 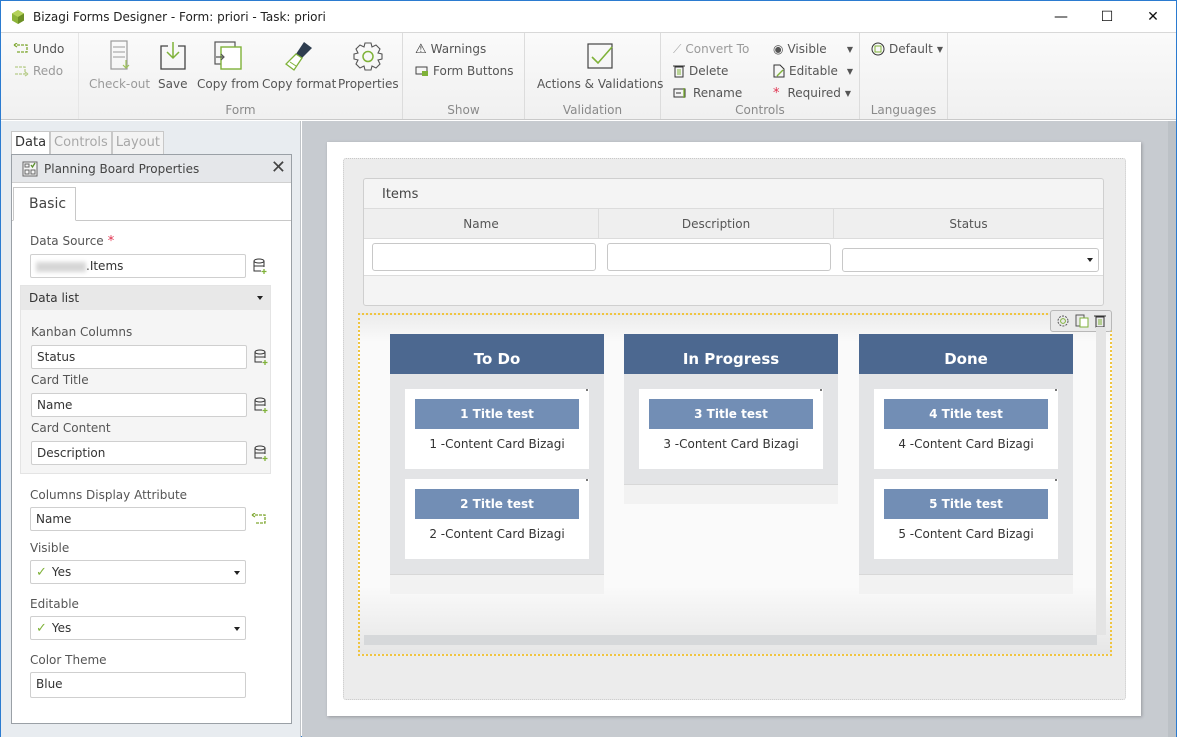 What do you see at coordinates (38, 71) in the screenshot?
I see `redo-button: Redo` at bounding box center [38, 71].